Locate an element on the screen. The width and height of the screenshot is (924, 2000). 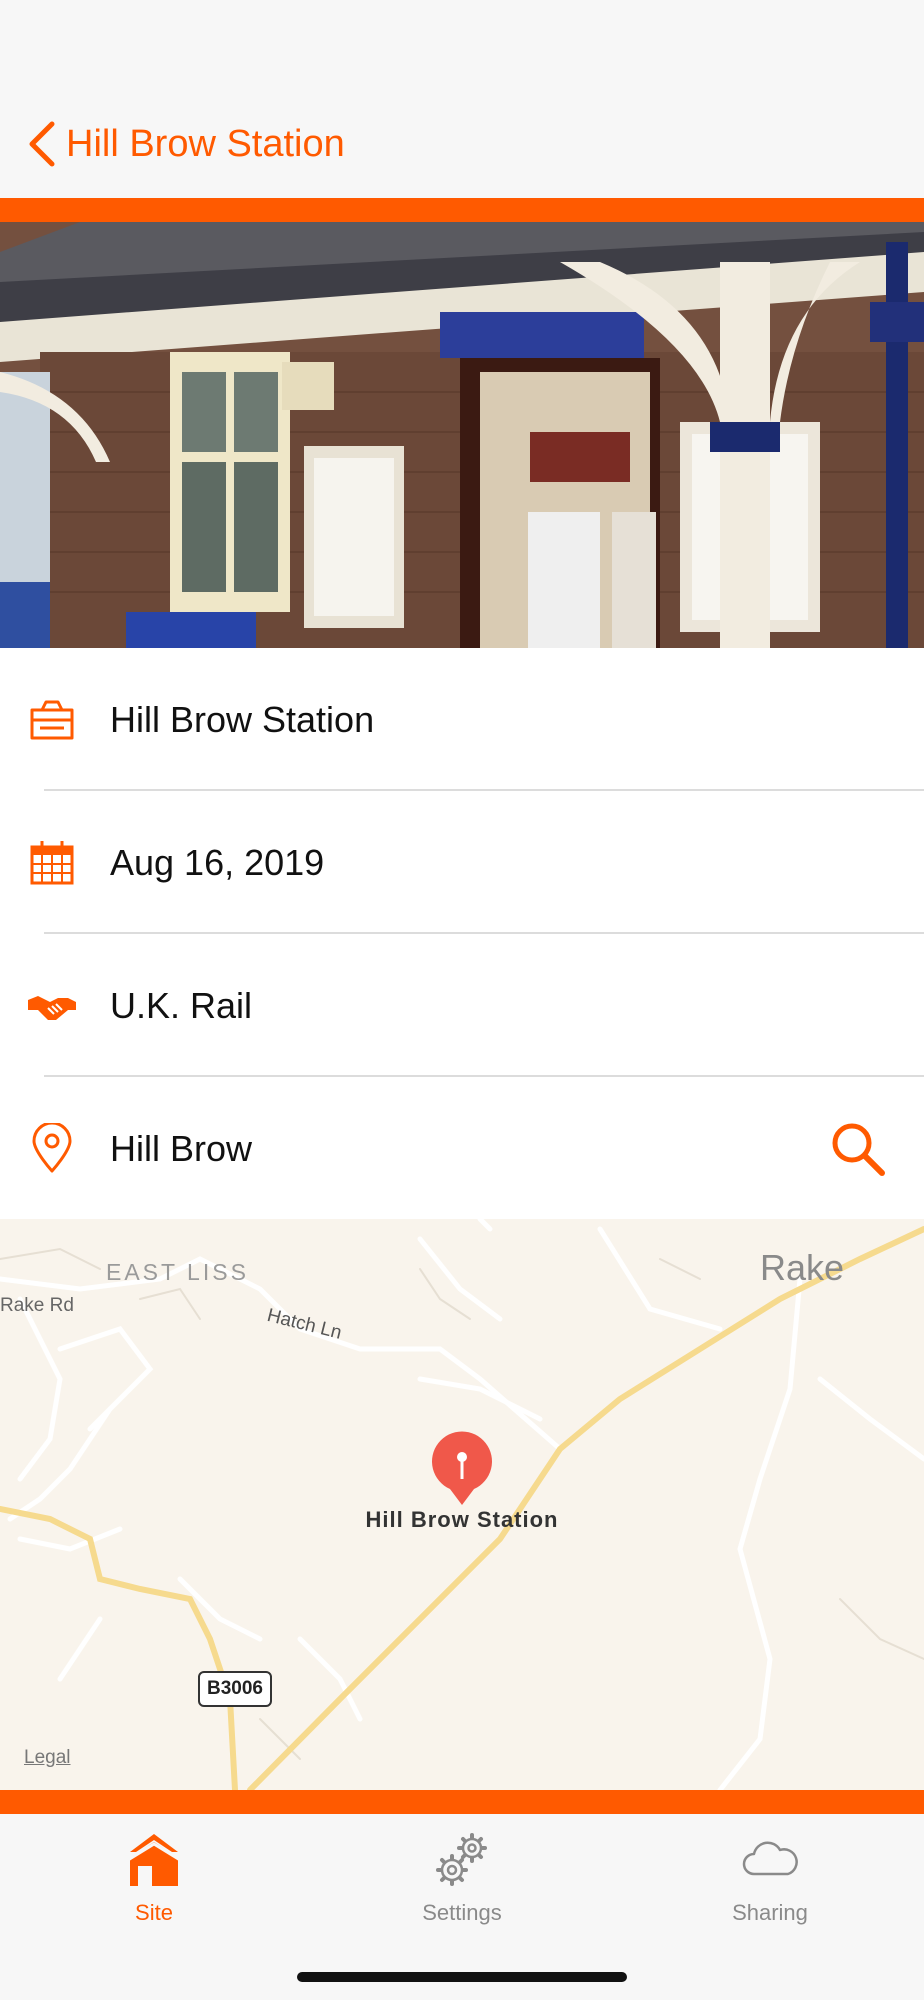
chevron-left-icon is located at coordinates (42, 144).